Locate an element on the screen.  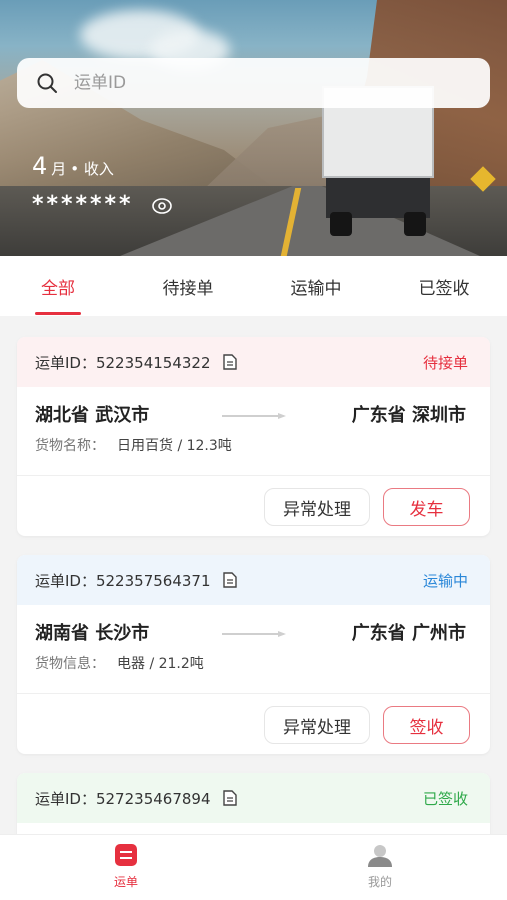
order-card-header: 运单ID：527235467894 已签收 is located at coordinates (253, 798).